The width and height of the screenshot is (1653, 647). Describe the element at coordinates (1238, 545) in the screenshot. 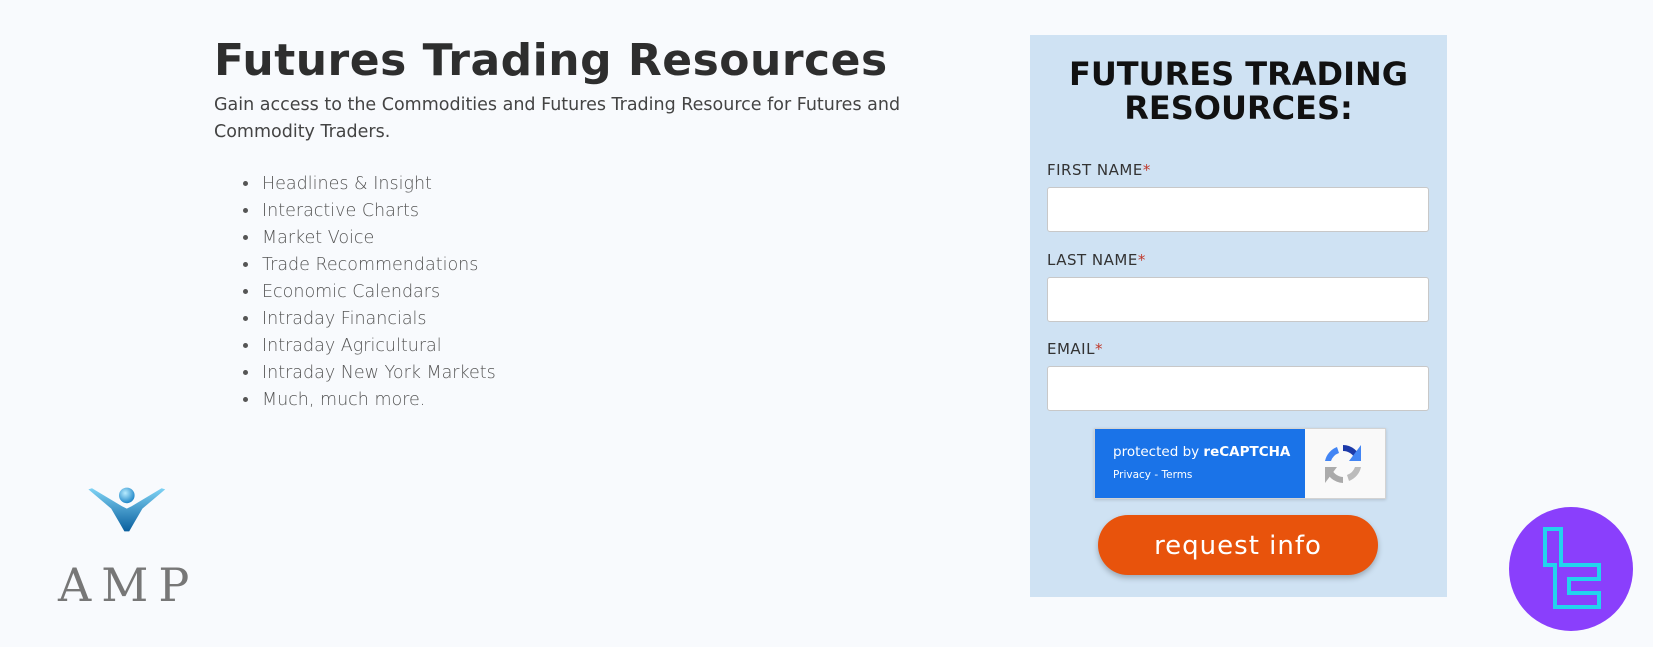

I see `request-info-button: request info` at that location.